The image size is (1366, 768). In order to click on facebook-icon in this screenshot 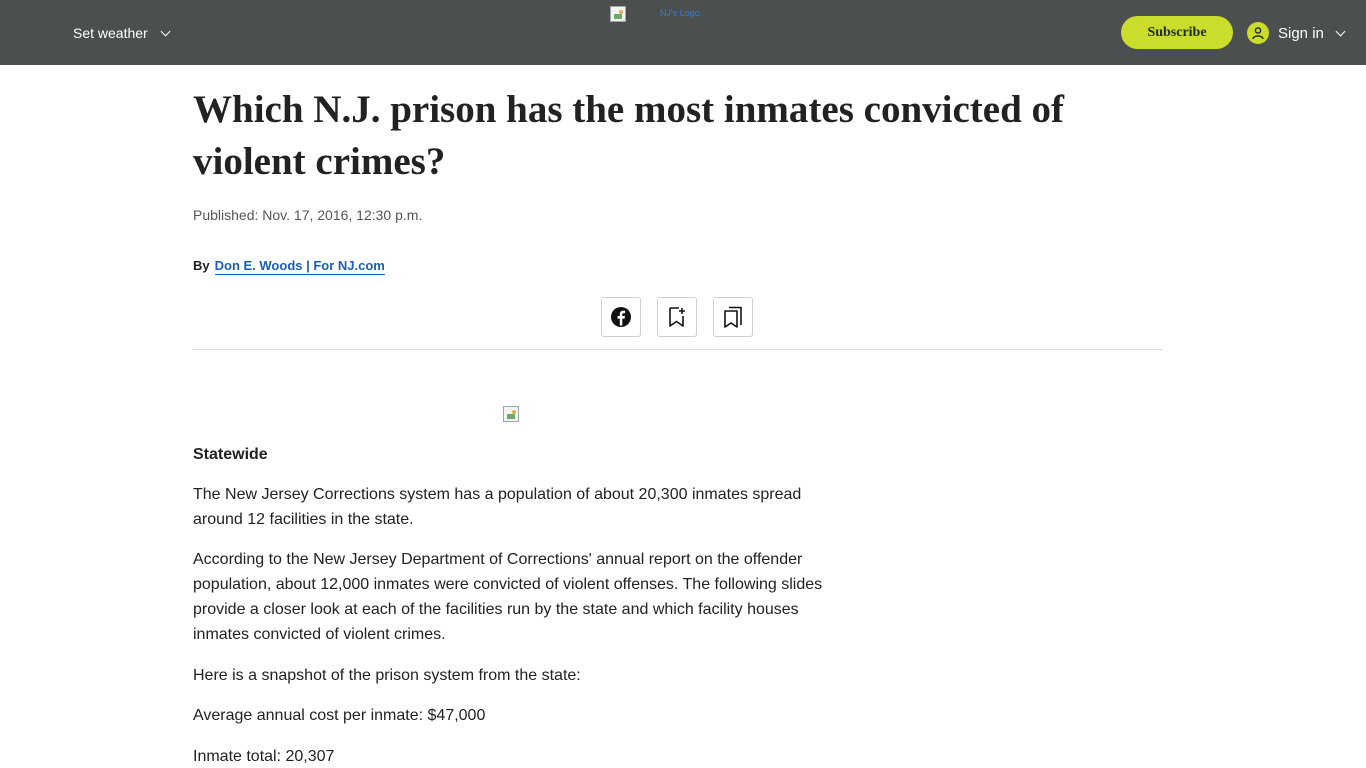, I will do `click(621, 317)`.